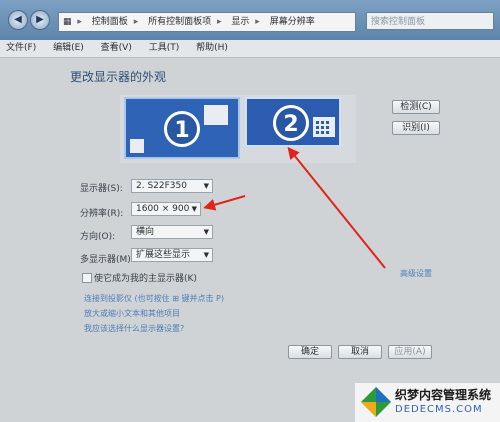 Image resolution: width=500 pixels, height=422 pixels. I want to click on arrow-to-resolution, so click(224, 203).